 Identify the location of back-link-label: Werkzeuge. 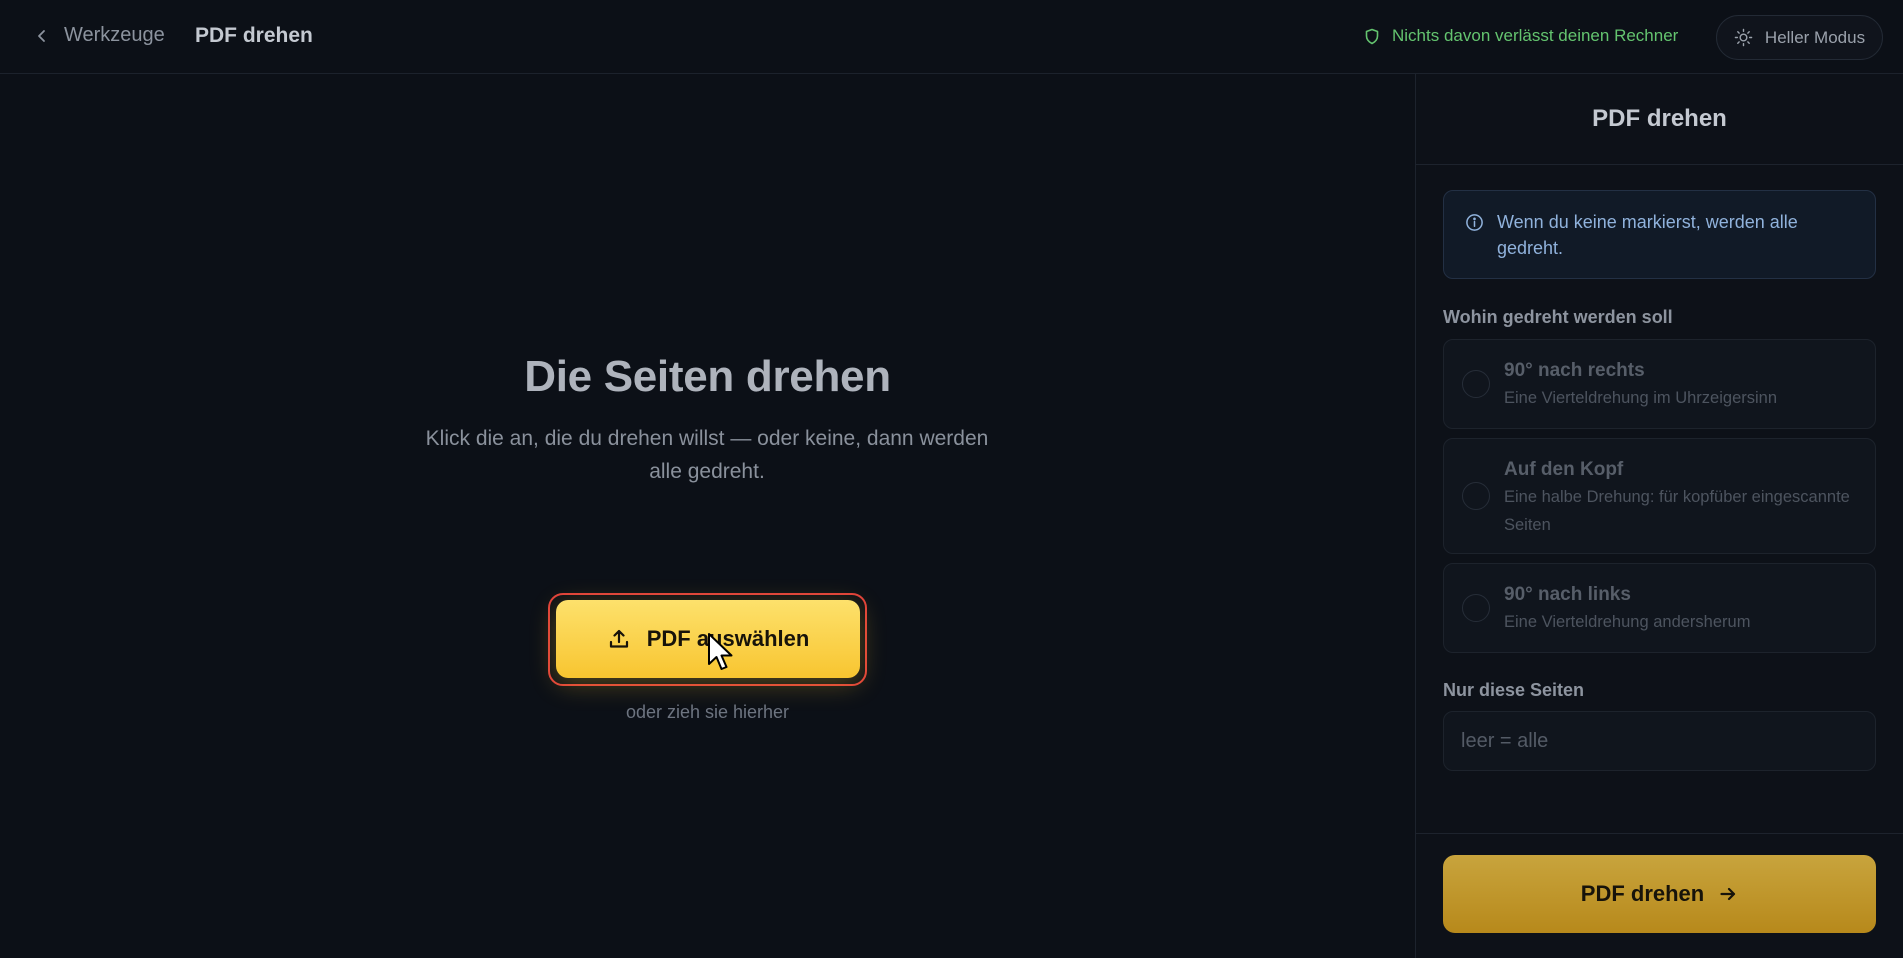
(114, 35).